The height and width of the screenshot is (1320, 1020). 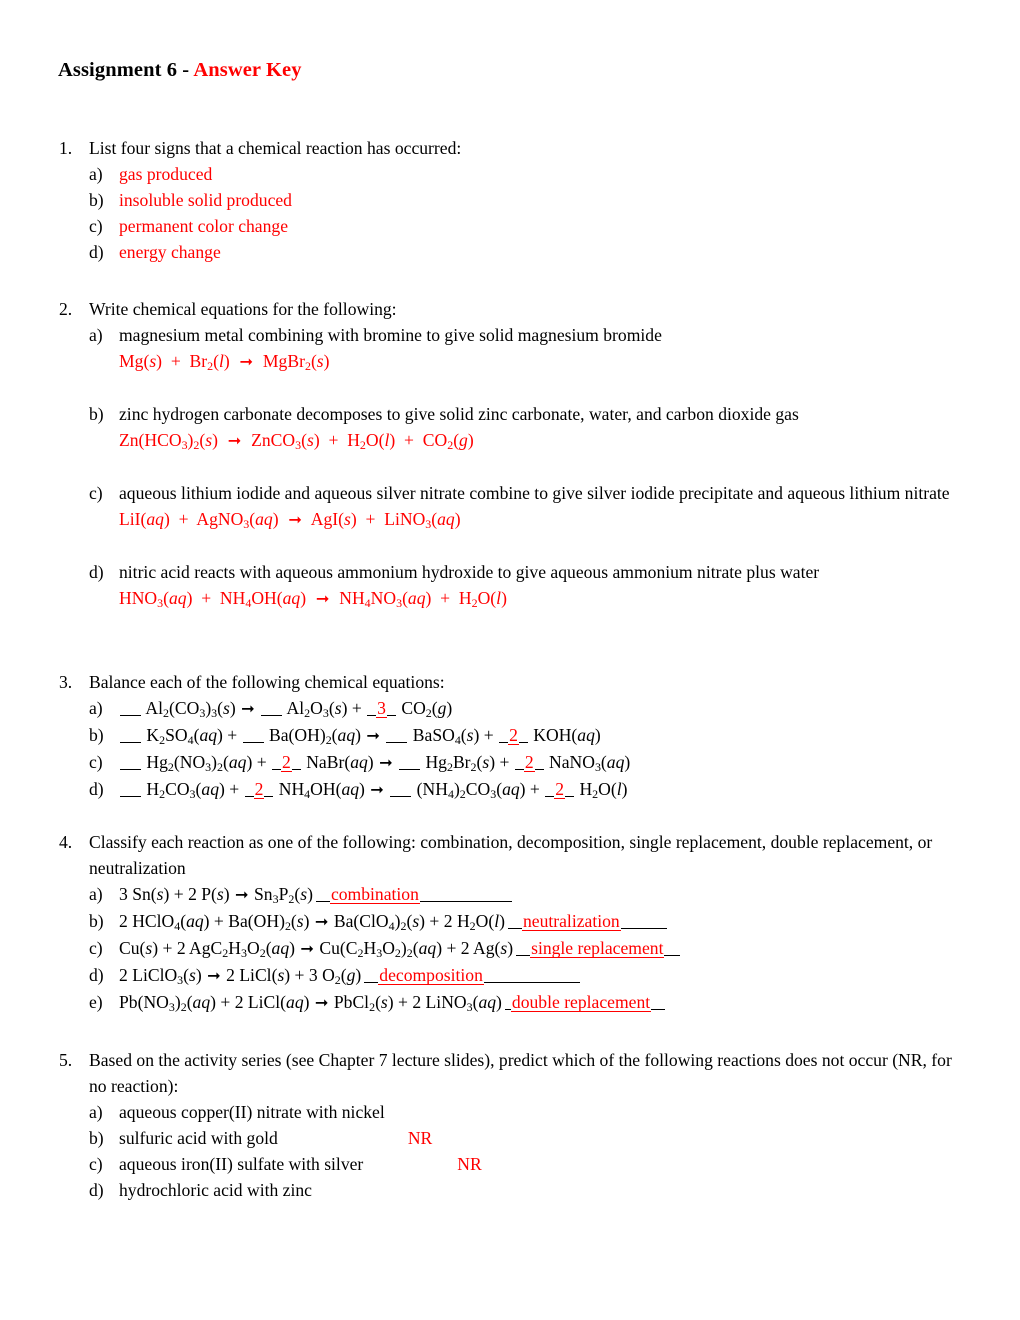 I want to click on question-5-item-b: b) sulfuric acid with gold NR, so click(x=523, y=1138).